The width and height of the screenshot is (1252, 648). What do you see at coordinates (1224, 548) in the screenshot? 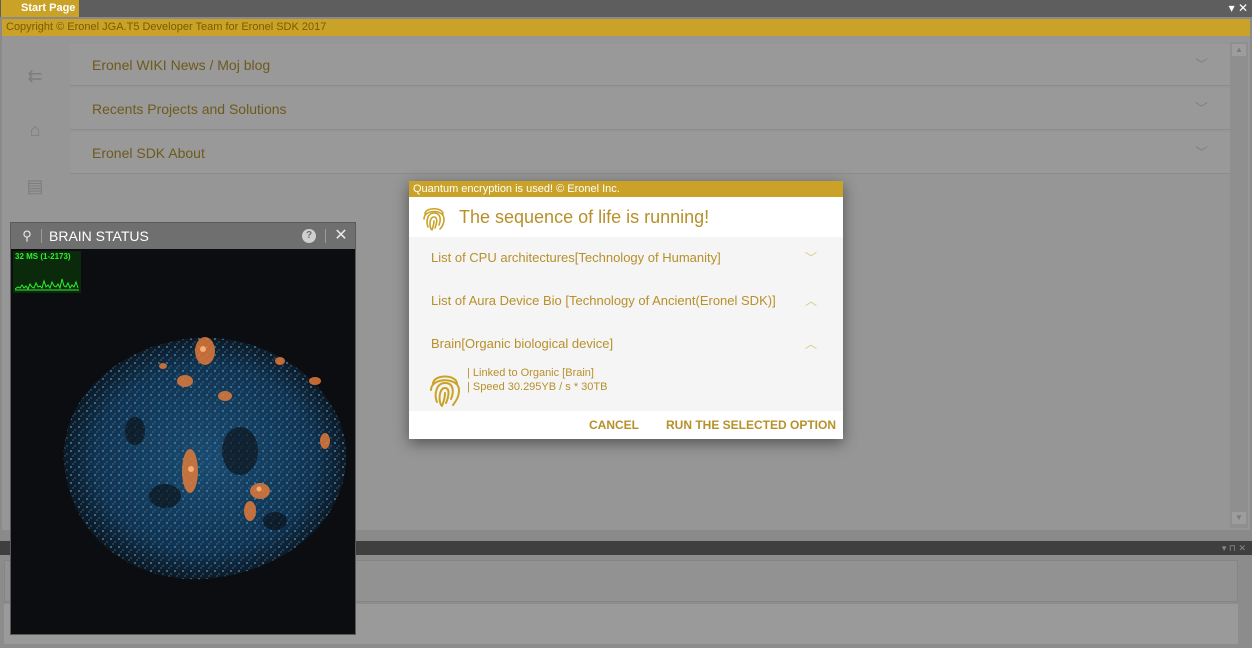
I see `dropdown-icon: ▾` at bounding box center [1224, 548].